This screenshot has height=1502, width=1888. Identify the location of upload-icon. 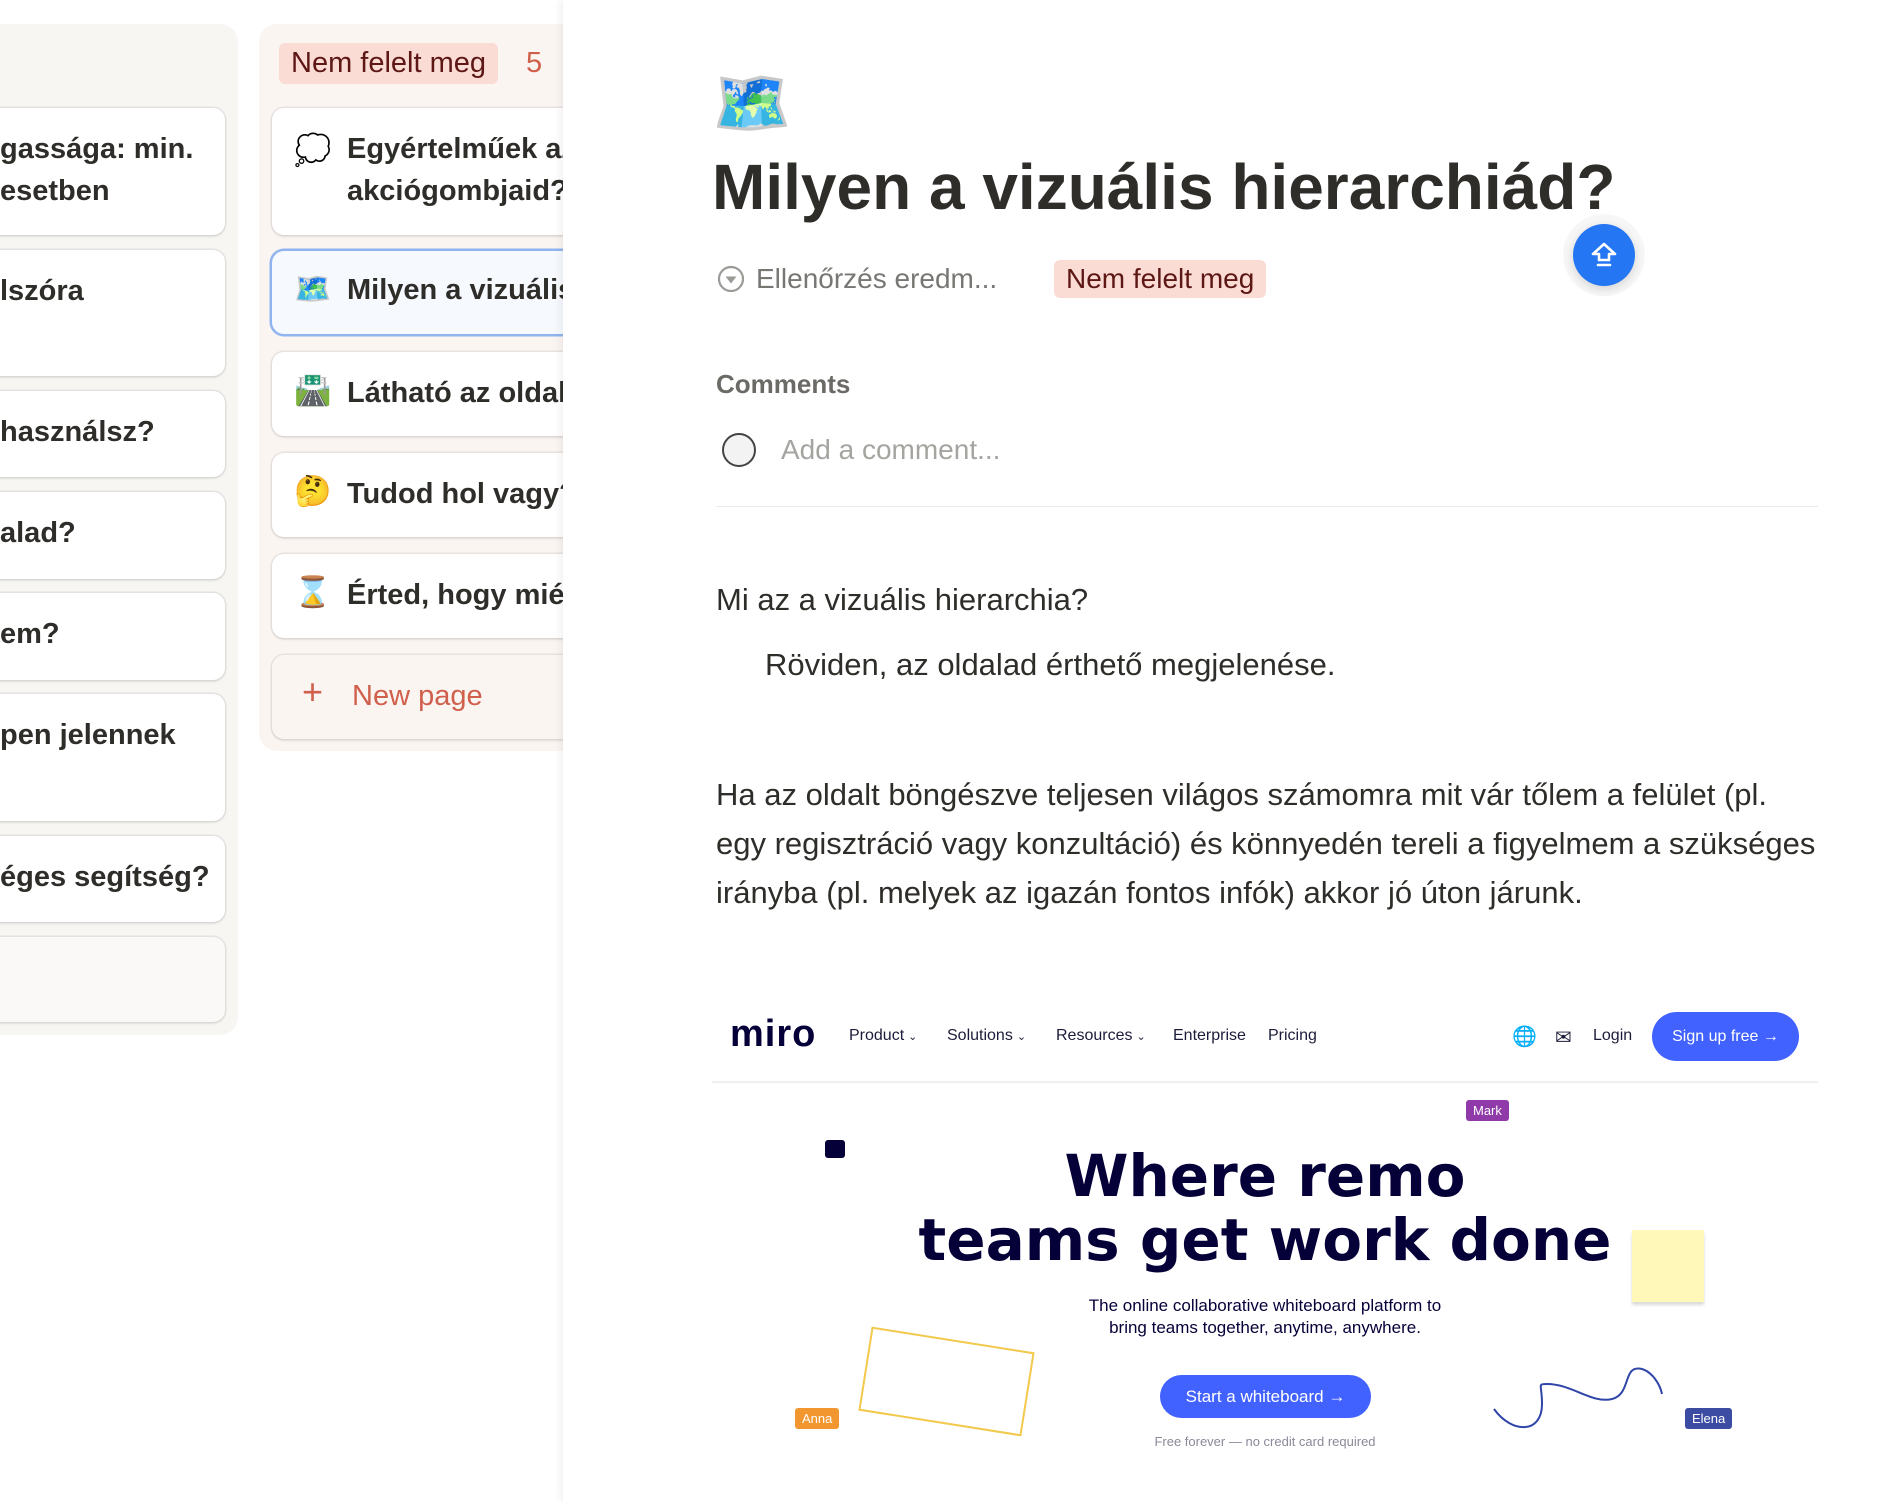
(1604, 254).